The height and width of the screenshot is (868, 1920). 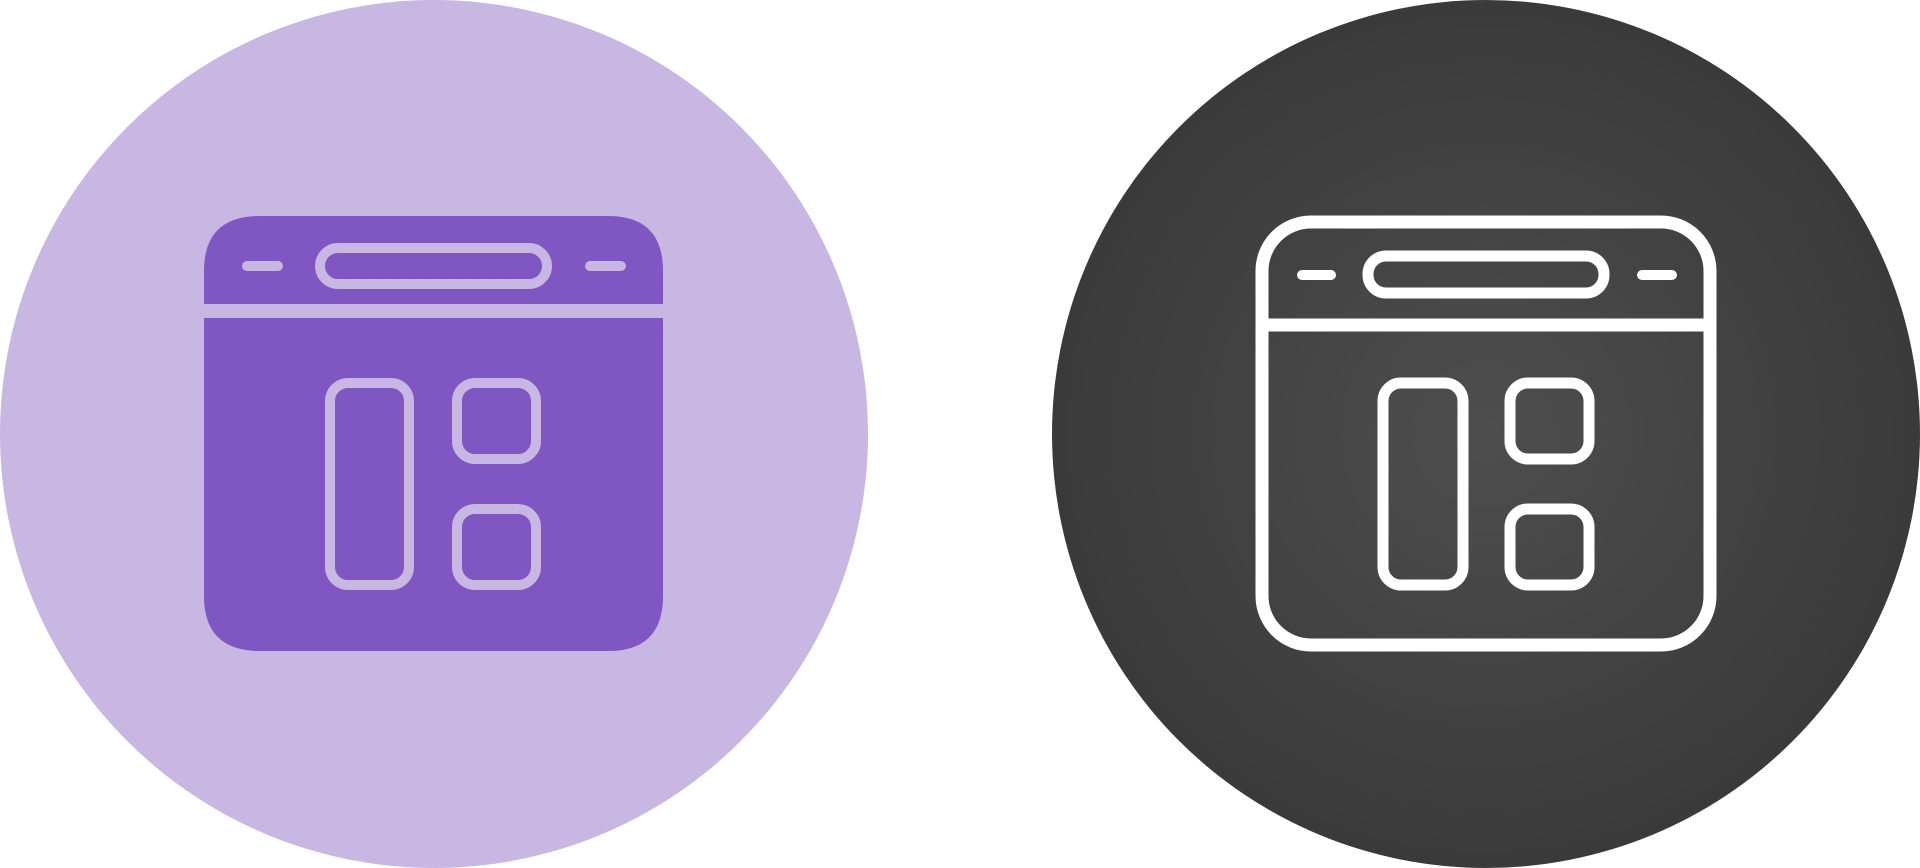 What do you see at coordinates (433, 260) in the screenshot?
I see `window-toolbar-shape` at bounding box center [433, 260].